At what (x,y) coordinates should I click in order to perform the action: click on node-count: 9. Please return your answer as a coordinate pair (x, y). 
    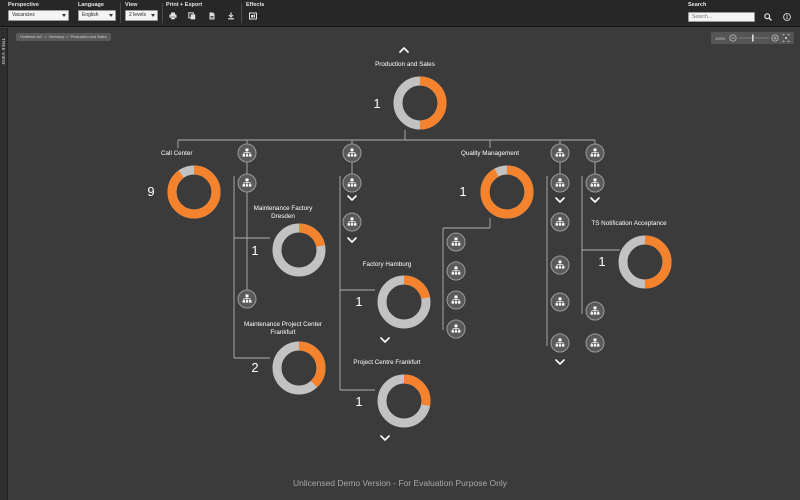
    Looking at the image, I should click on (150, 191).